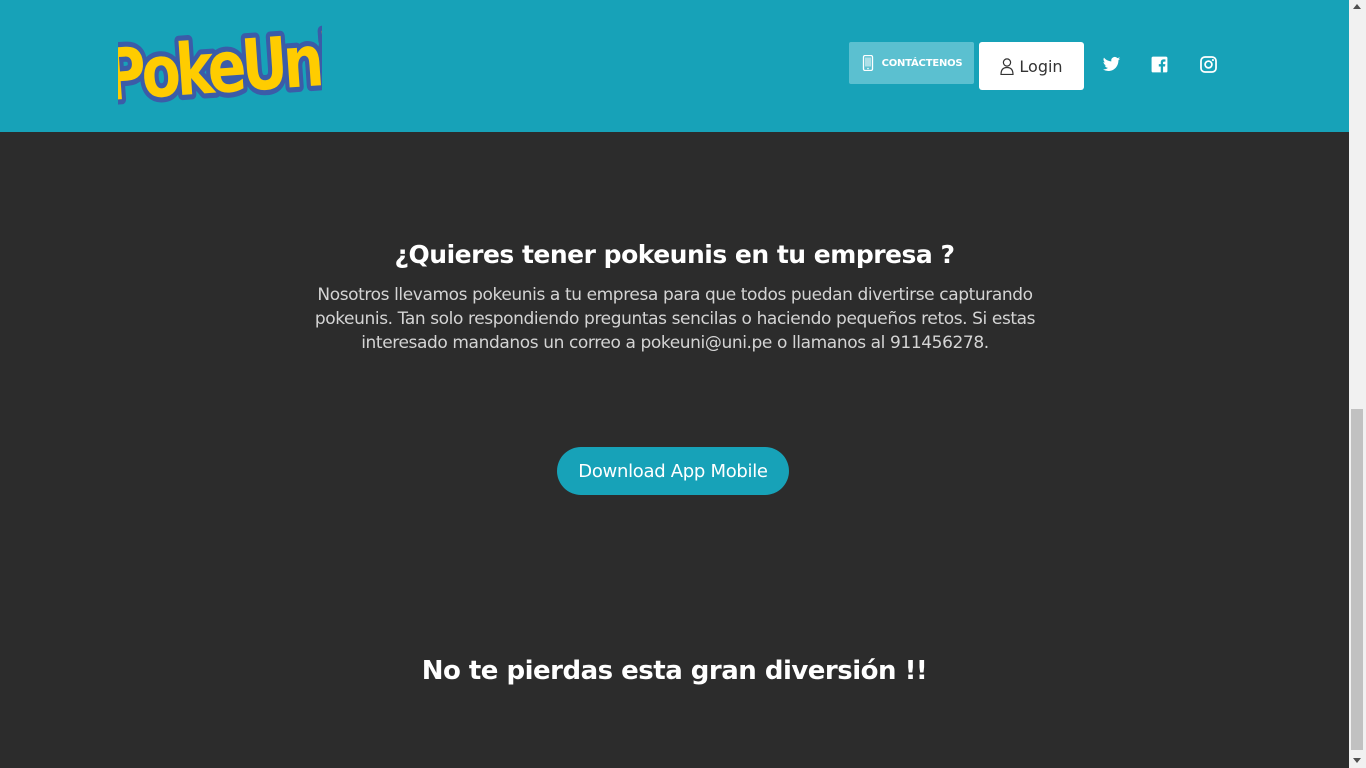  I want to click on scroll-up-arrow-icon, so click(1357, 6).